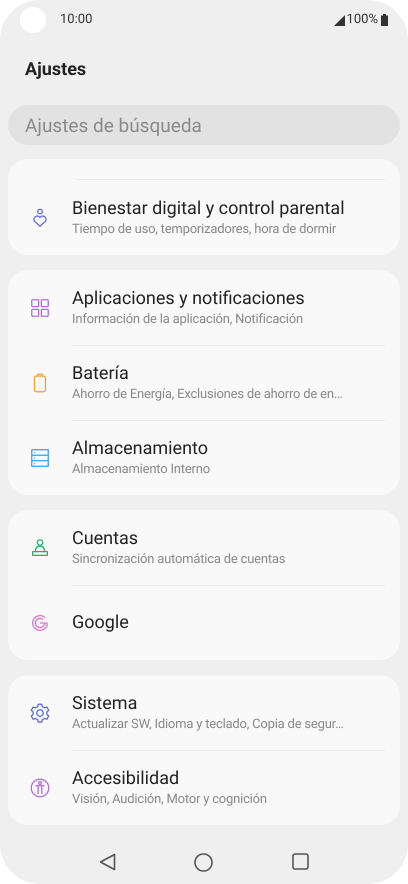  What do you see at coordinates (339, 20) in the screenshot?
I see `signal-icon` at bounding box center [339, 20].